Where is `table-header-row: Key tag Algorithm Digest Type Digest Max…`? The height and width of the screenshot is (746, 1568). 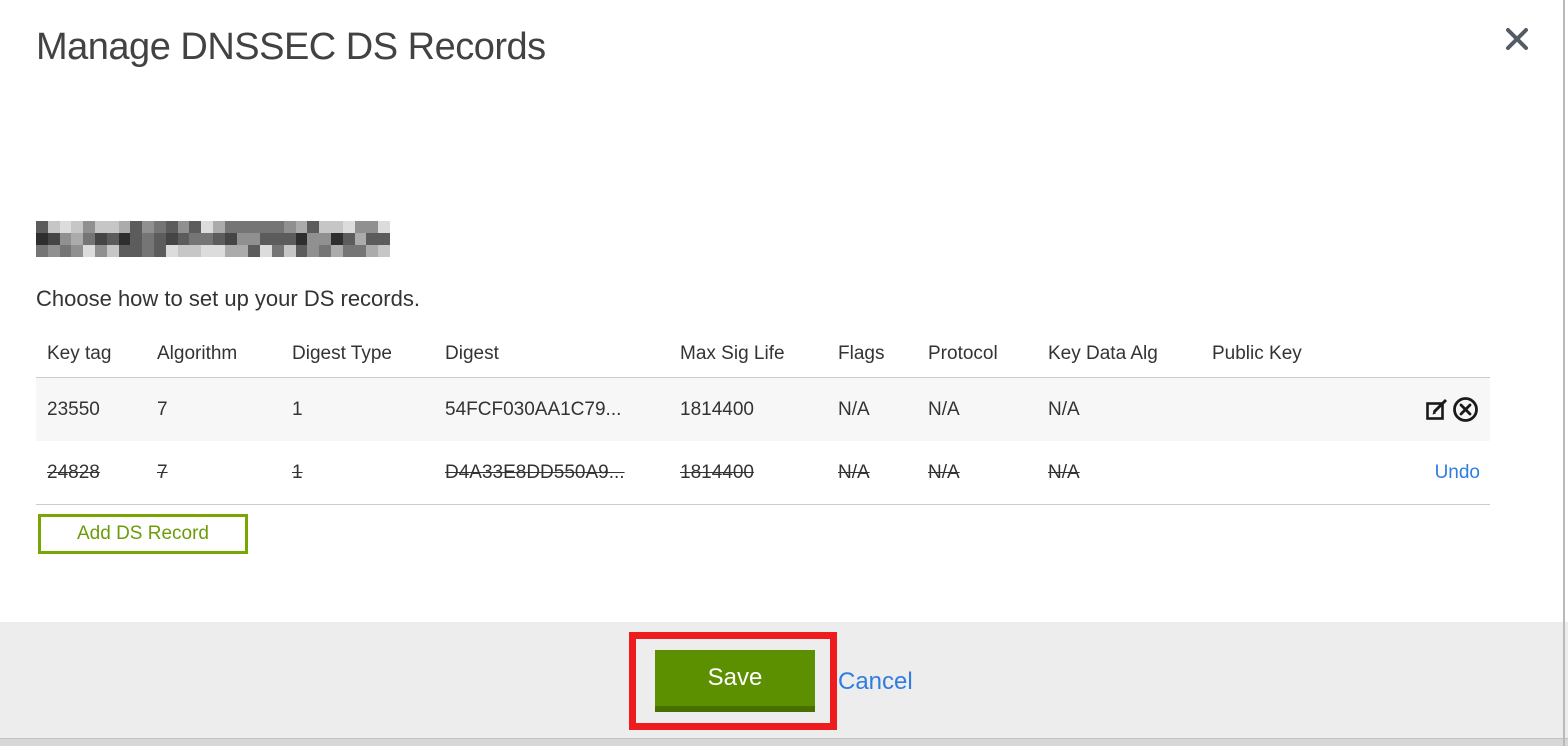 table-header-row: Key tag Algorithm Digest Type Digest Max… is located at coordinates (763, 354).